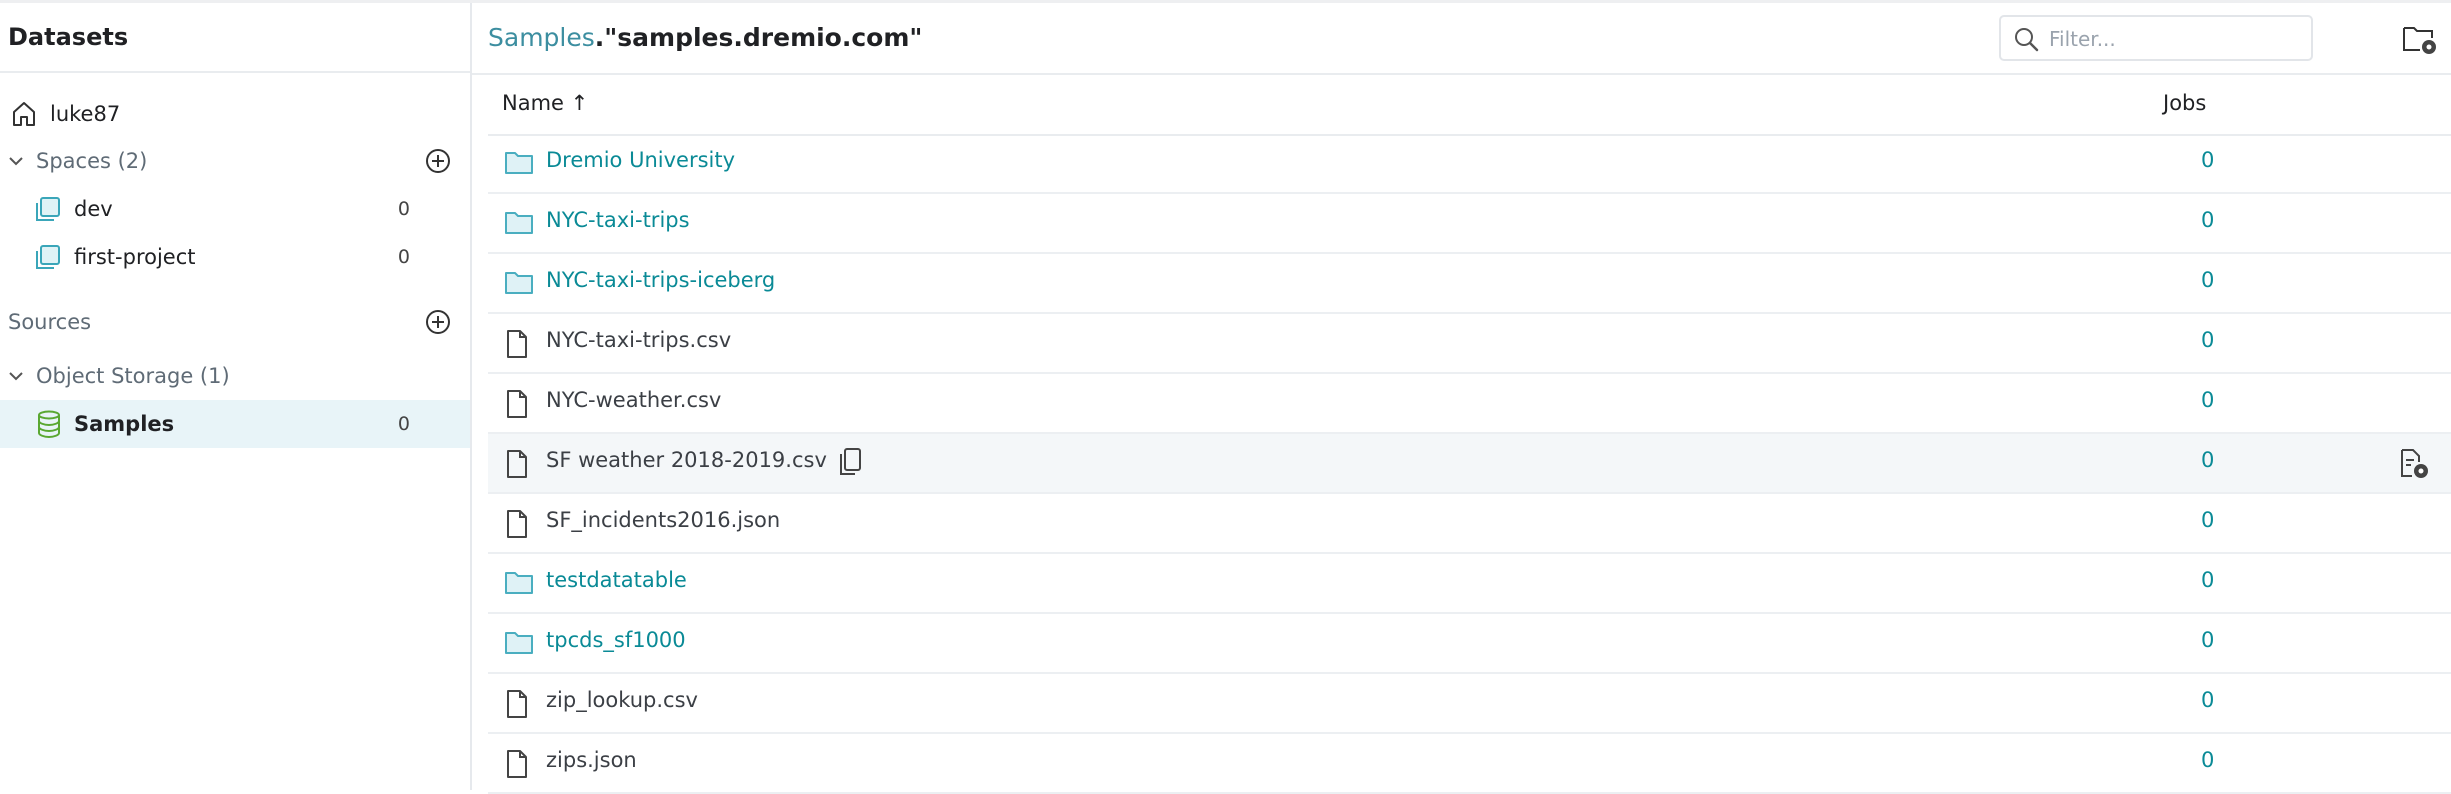 This screenshot has width=2451, height=794. Describe the element at coordinates (235, 38) in the screenshot. I see `sidebar-header: Datasets` at that location.